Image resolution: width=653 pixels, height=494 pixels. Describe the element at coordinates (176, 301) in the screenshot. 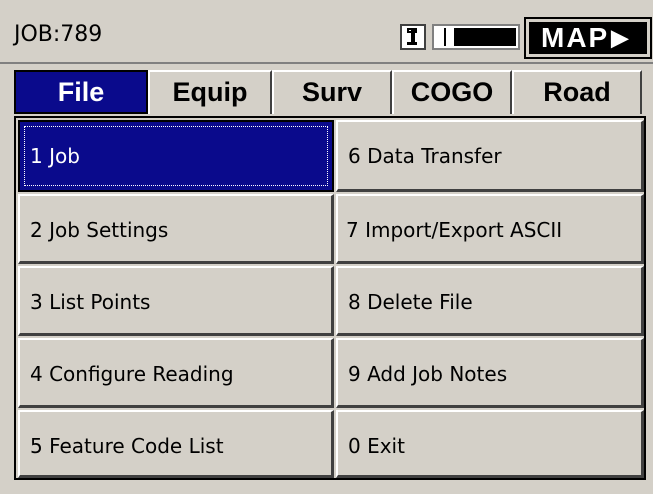

I see `menu-item-list-points: 3 List Points` at that location.